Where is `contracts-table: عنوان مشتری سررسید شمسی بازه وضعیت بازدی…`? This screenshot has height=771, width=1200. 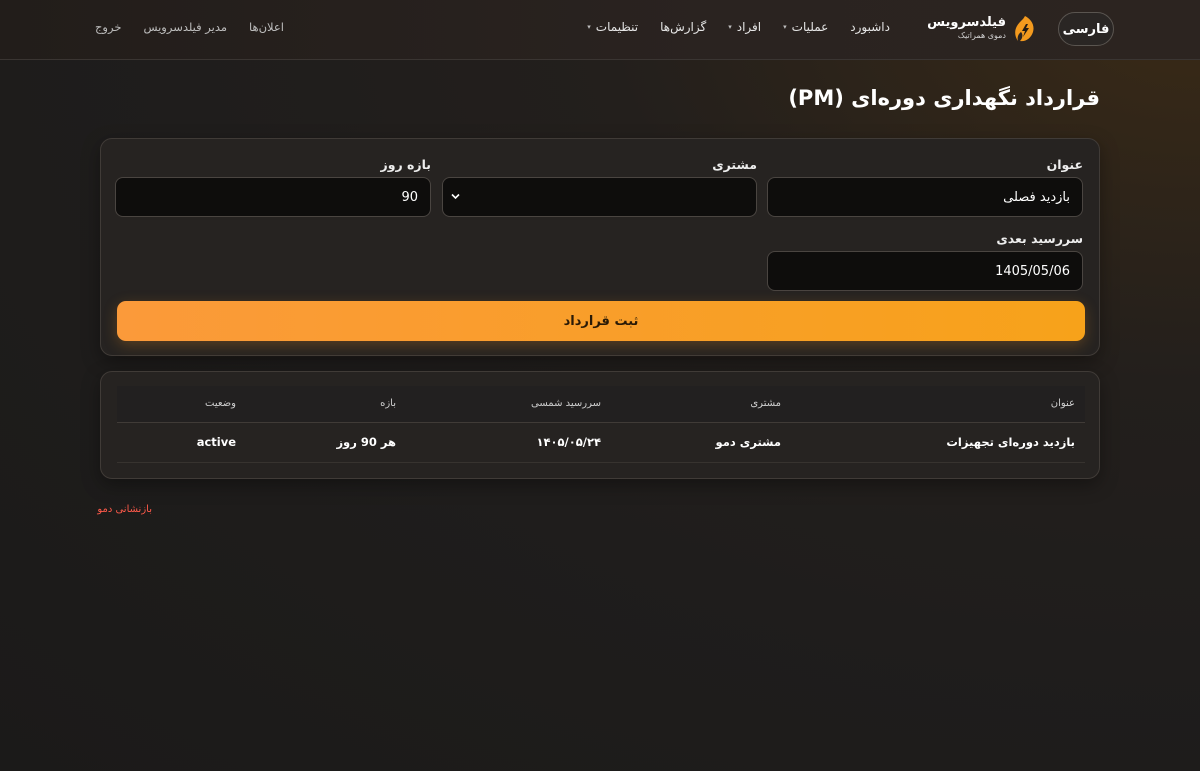 contracts-table: عنوان مشتری سررسید شمسی بازه وضعیت بازدی… is located at coordinates (601, 424).